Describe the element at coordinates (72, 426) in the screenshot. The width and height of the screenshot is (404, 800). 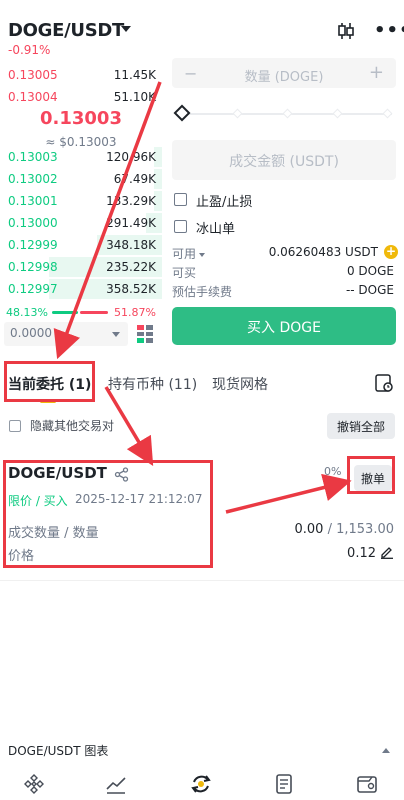
I see `hide-other-pairs-label: 隐藏其他交易对` at that location.